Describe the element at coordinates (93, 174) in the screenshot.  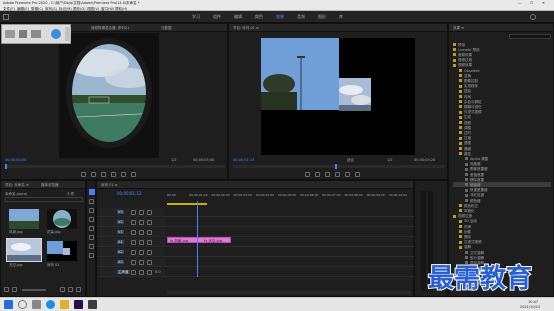
I see `step-back-icon` at that location.